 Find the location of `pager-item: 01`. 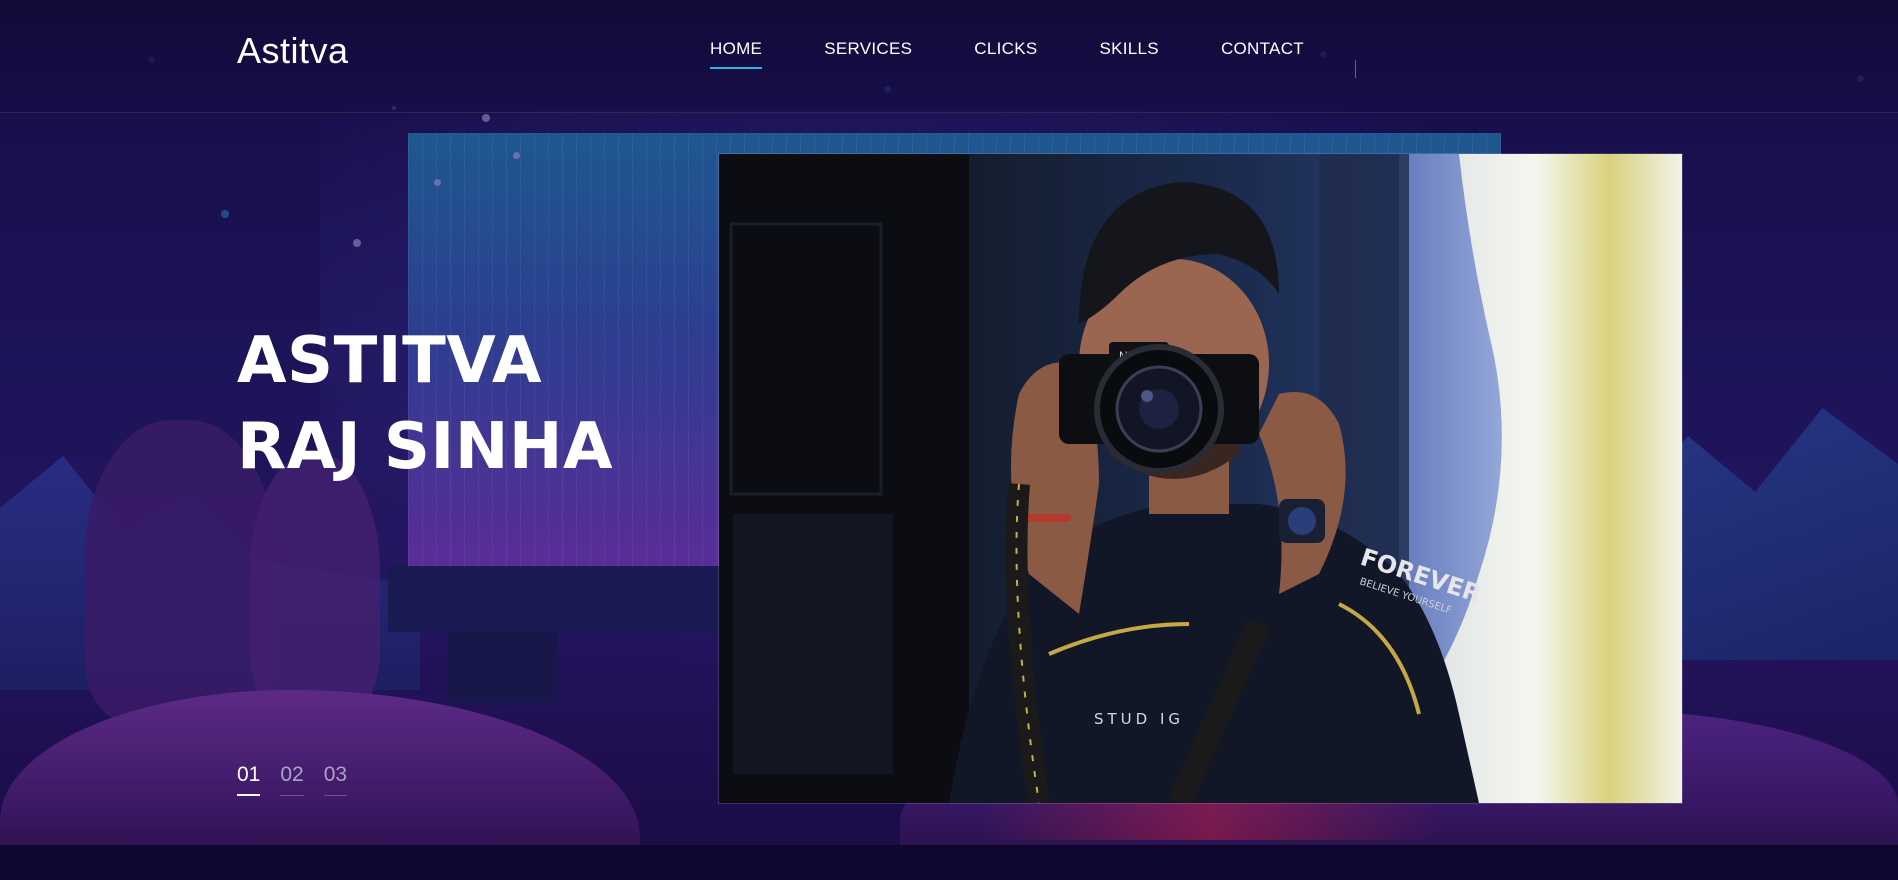

pager-item: 01 is located at coordinates (249, 779).